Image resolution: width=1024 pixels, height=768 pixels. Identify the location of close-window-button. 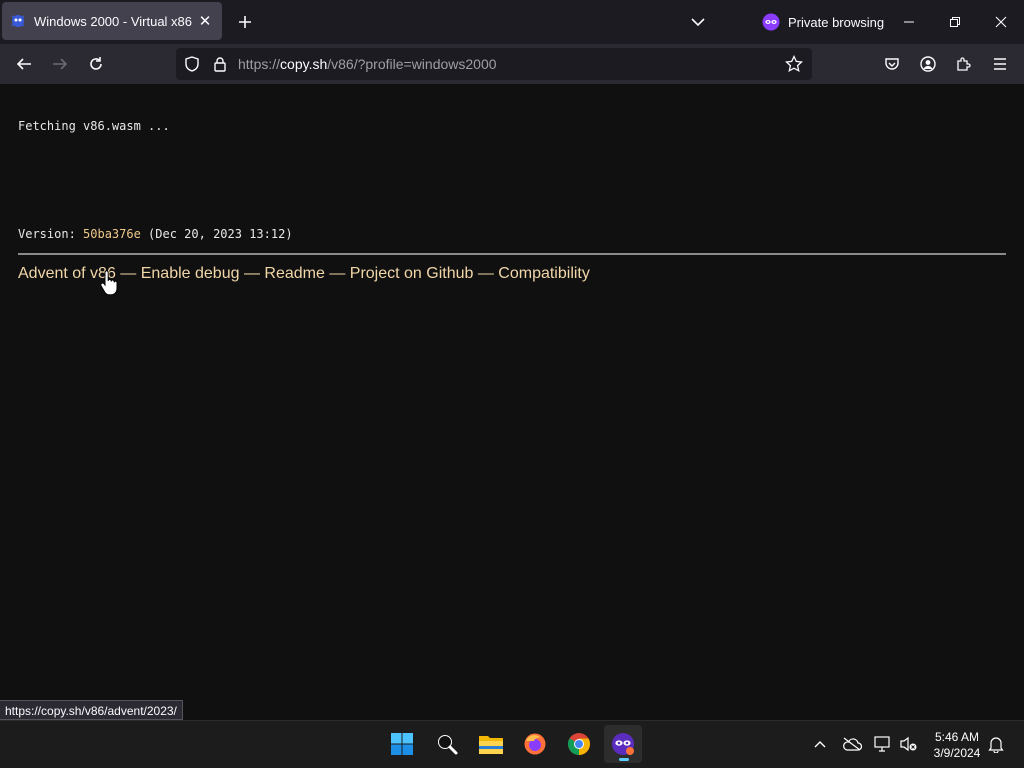
(1001, 22).